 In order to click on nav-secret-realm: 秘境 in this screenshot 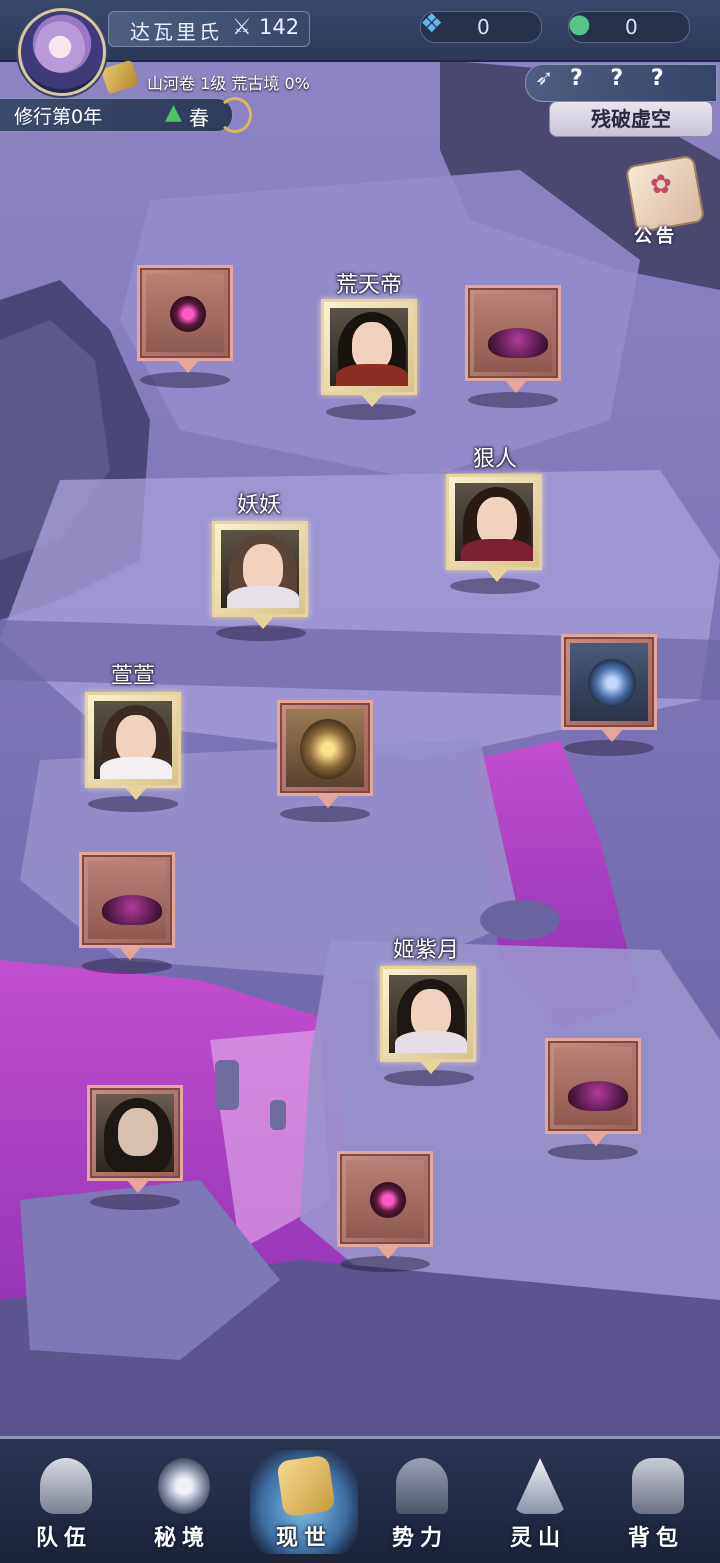, I will do `click(182, 1502)`.